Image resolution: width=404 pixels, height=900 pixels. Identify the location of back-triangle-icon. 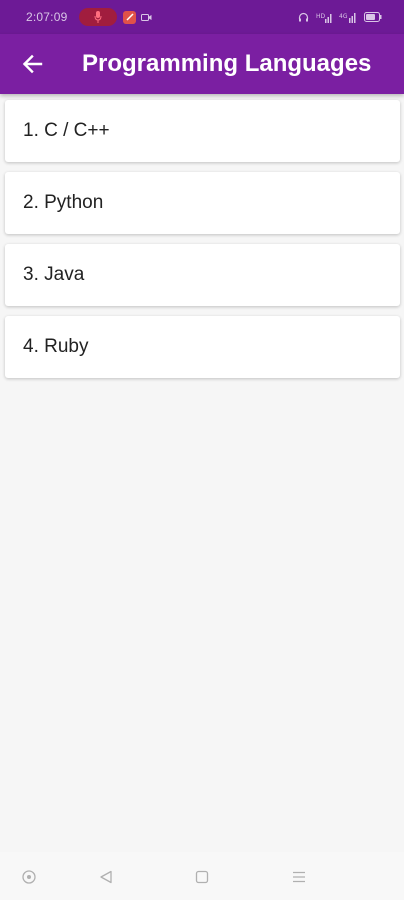
(106, 877).